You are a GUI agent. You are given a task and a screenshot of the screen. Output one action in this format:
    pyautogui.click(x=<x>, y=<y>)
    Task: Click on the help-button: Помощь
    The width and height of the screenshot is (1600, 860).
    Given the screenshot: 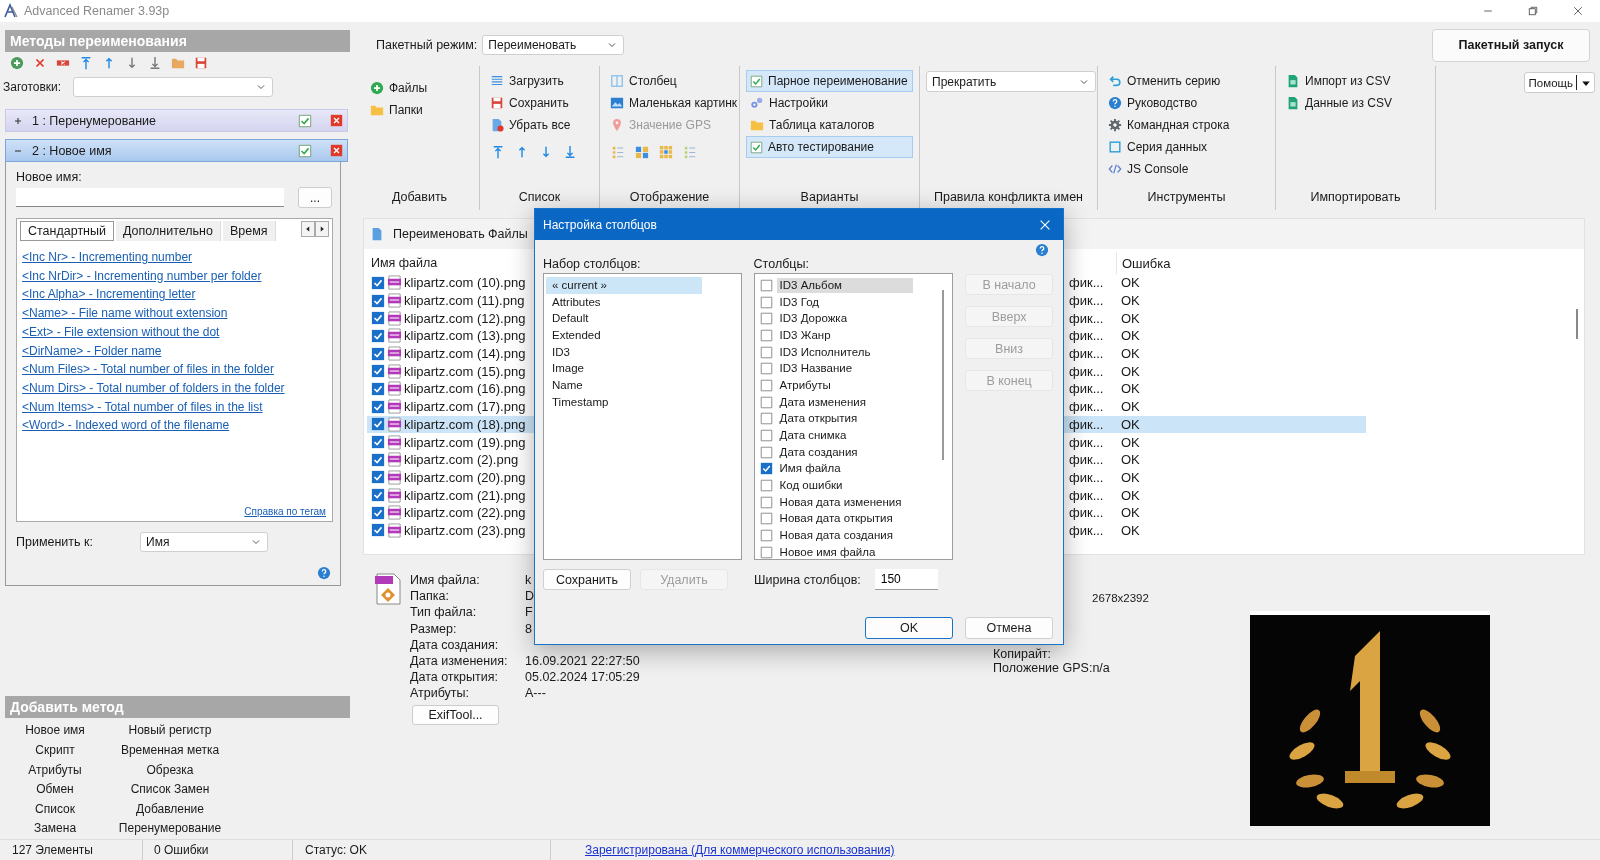 What is the action you would take?
    pyautogui.click(x=1559, y=82)
    